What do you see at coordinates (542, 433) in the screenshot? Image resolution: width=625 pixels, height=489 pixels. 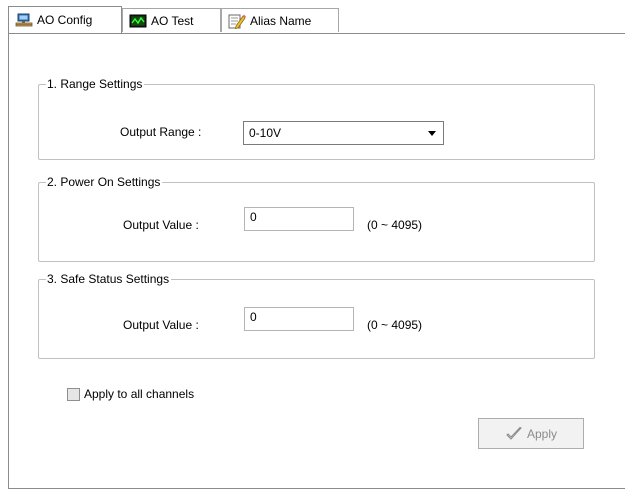 I see `apply-button-label: Apply` at bounding box center [542, 433].